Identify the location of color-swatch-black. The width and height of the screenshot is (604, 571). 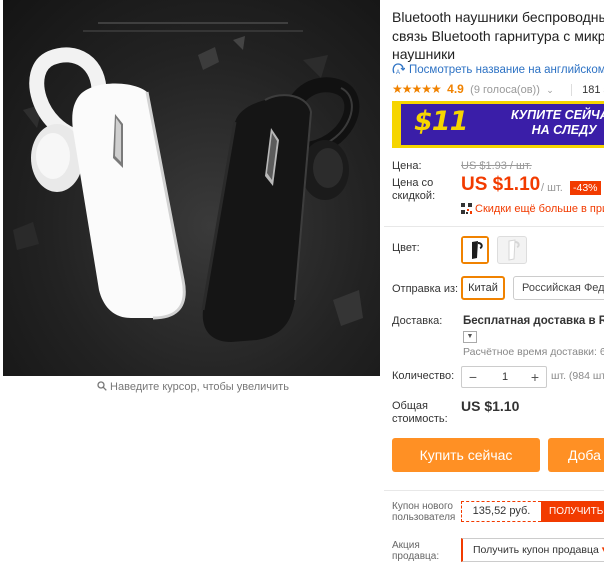
(475, 250).